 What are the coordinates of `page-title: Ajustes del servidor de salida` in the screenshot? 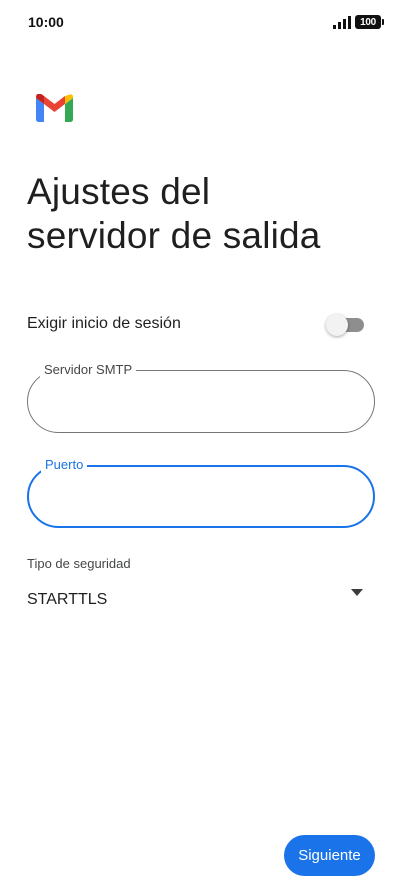 It's located at (202, 214).